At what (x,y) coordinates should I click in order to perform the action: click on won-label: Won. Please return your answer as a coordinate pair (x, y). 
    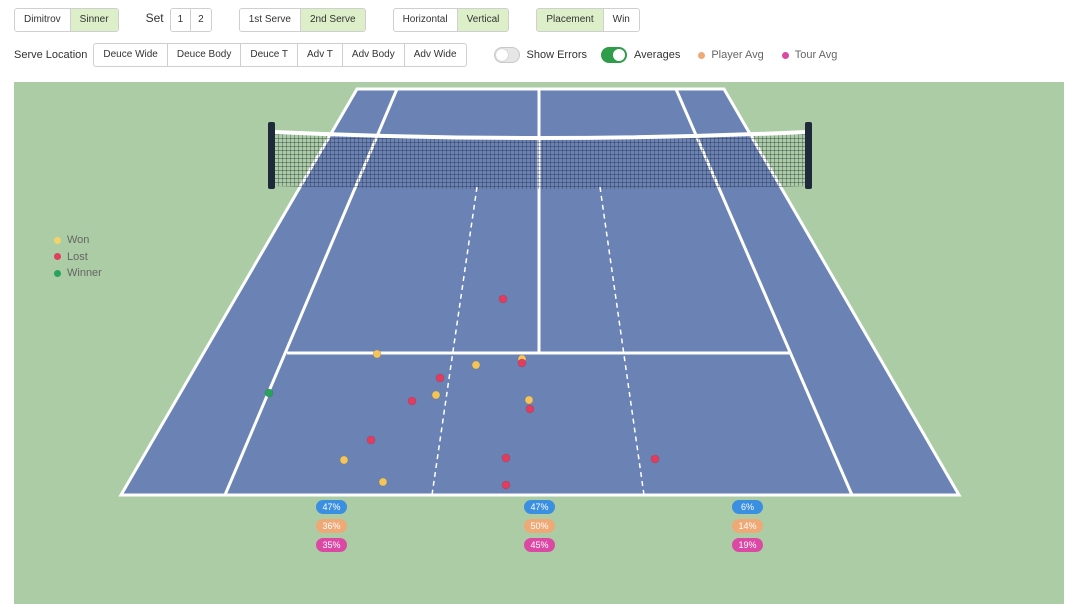
    Looking at the image, I should click on (78, 240).